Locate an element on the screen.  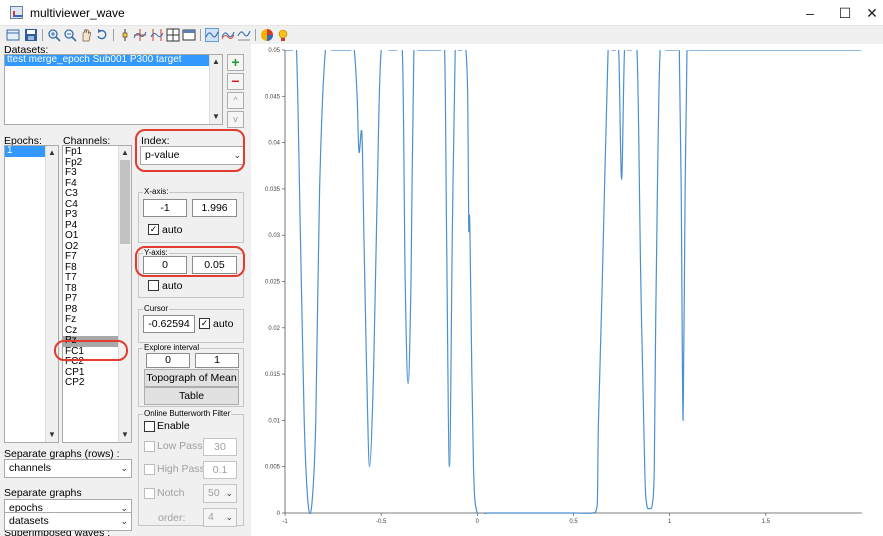
move-dataset-down-button: v is located at coordinates (235, 119).